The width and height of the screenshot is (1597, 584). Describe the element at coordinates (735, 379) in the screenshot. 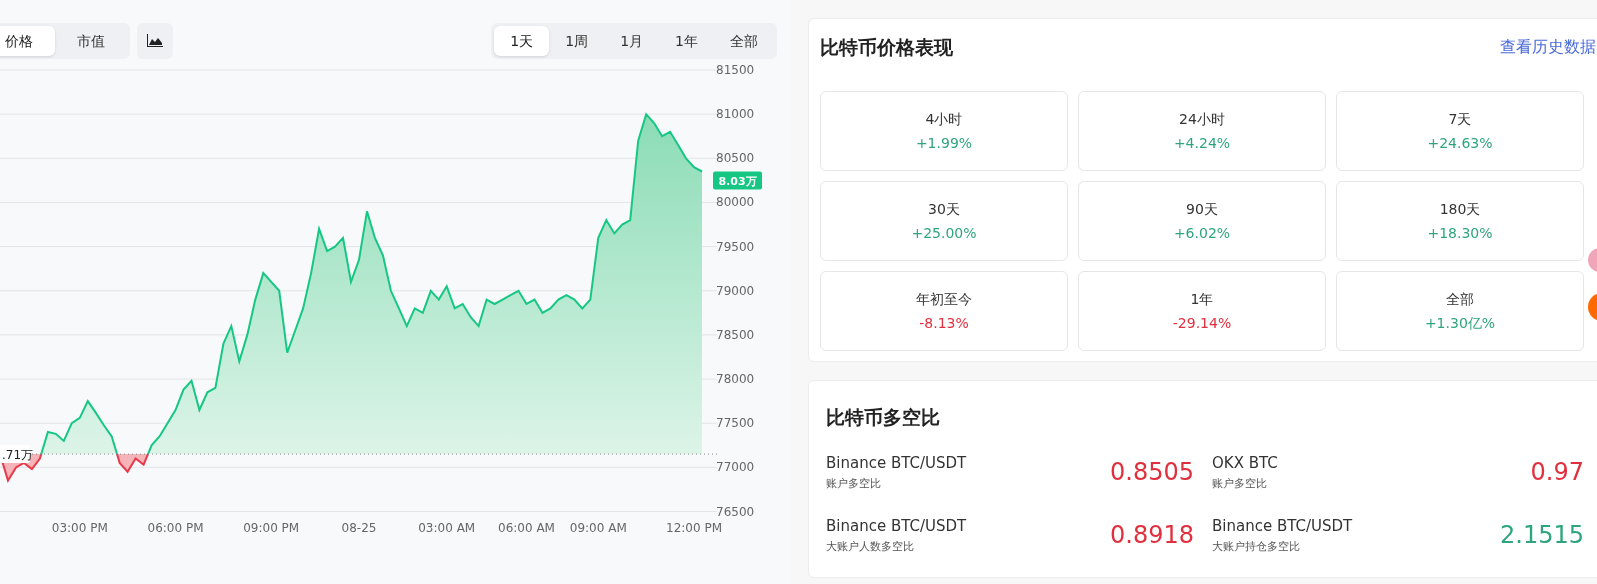

I see `y-axis-label: 78000` at that location.